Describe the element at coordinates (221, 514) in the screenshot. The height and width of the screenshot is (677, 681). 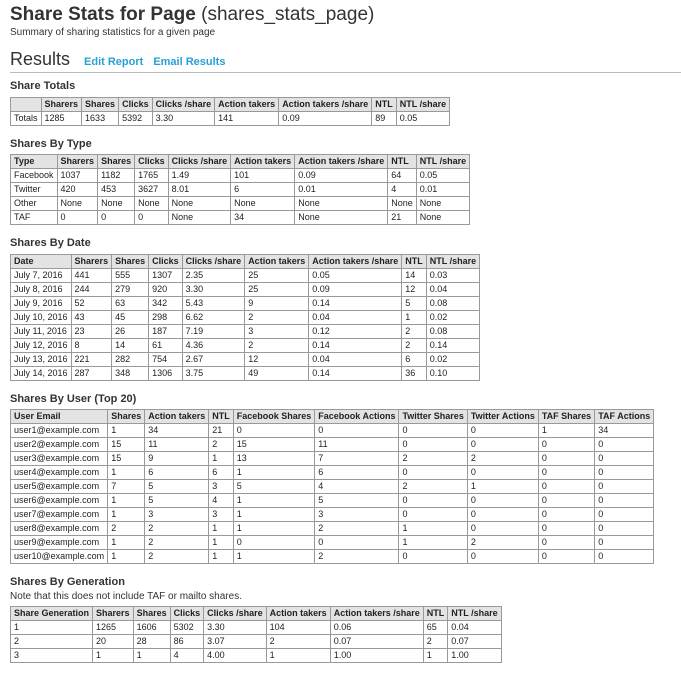
I see `table-cell: 3` at that location.